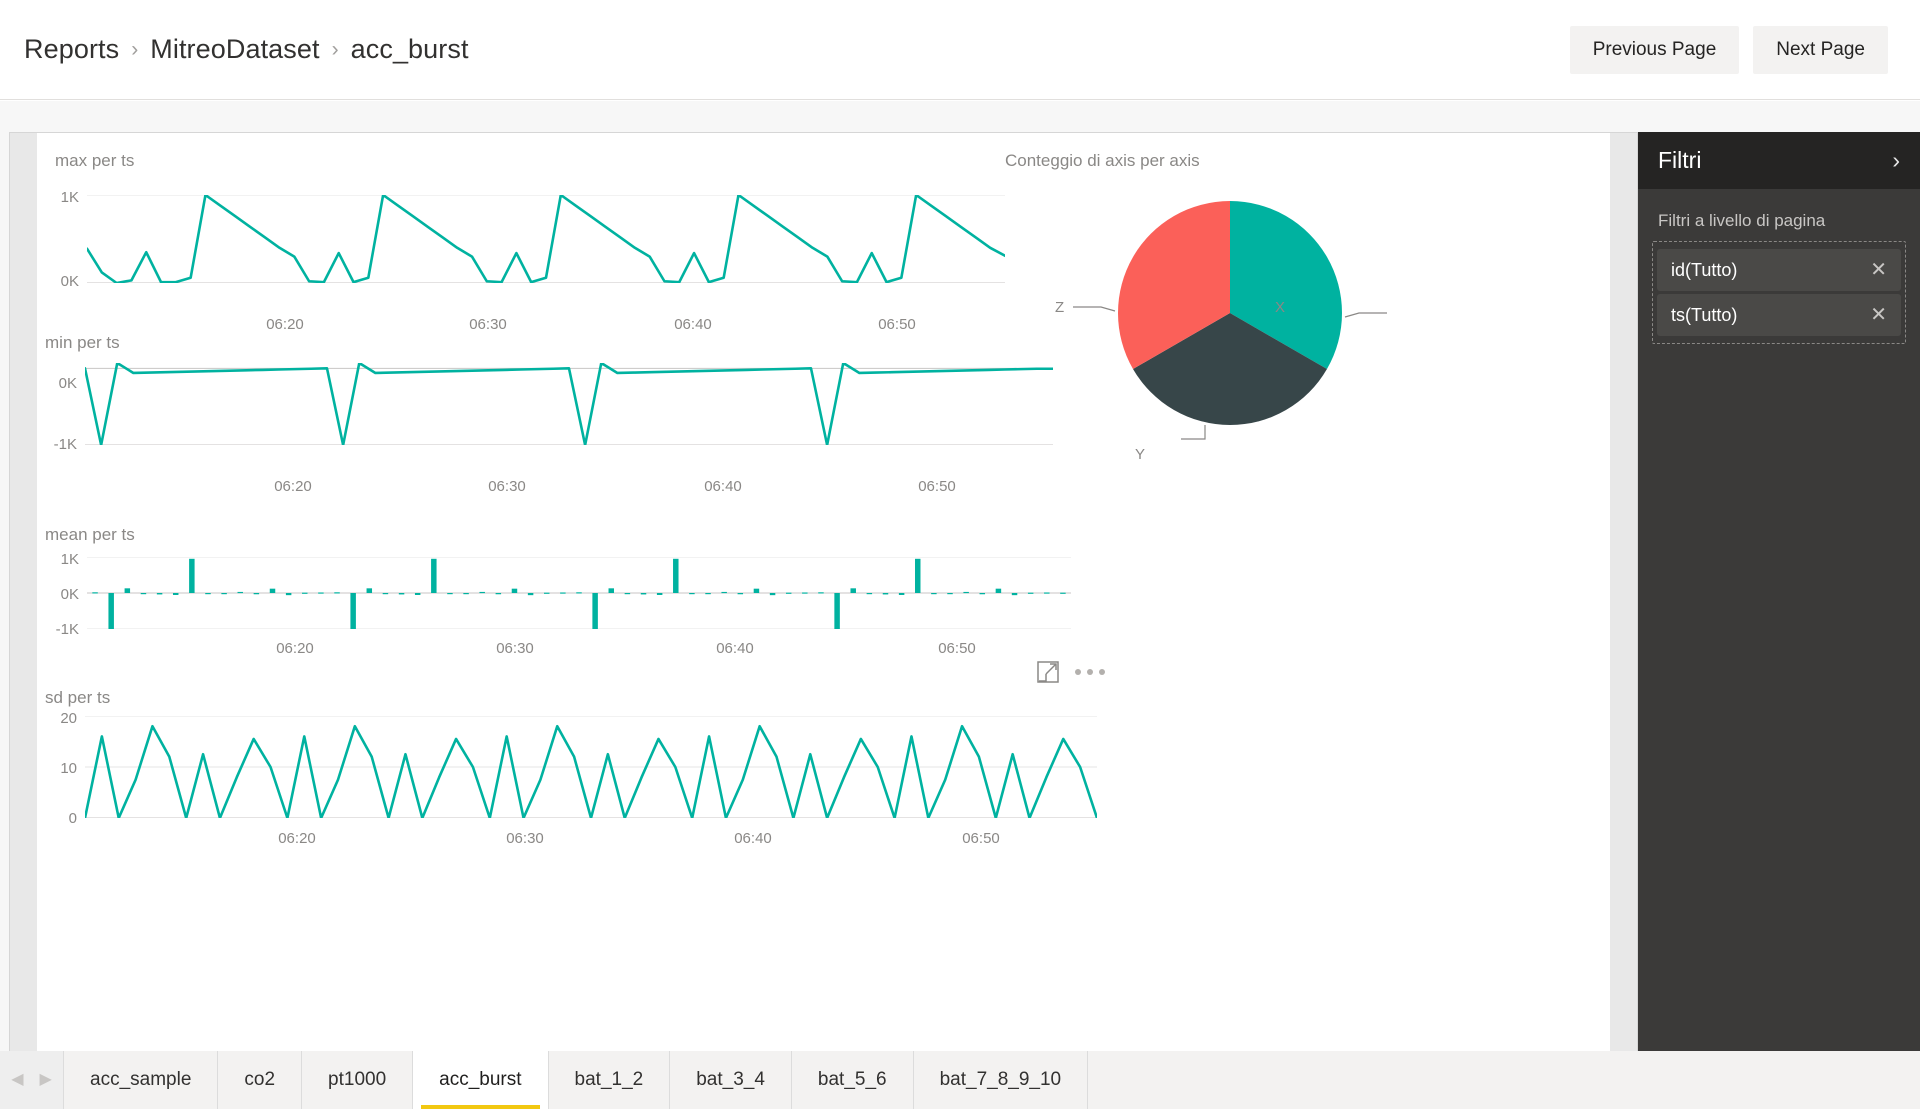 This screenshot has width=1920, height=1109. Describe the element at coordinates (71, 49) in the screenshot. I see `breadcrumb-item-reports: Reports` at that location.